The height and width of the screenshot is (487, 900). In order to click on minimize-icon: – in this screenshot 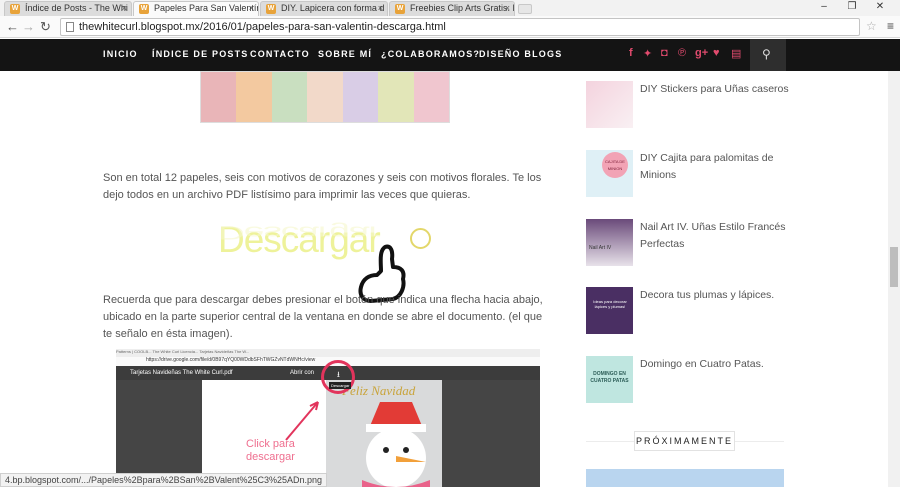, I will do `click(824, 7)`.